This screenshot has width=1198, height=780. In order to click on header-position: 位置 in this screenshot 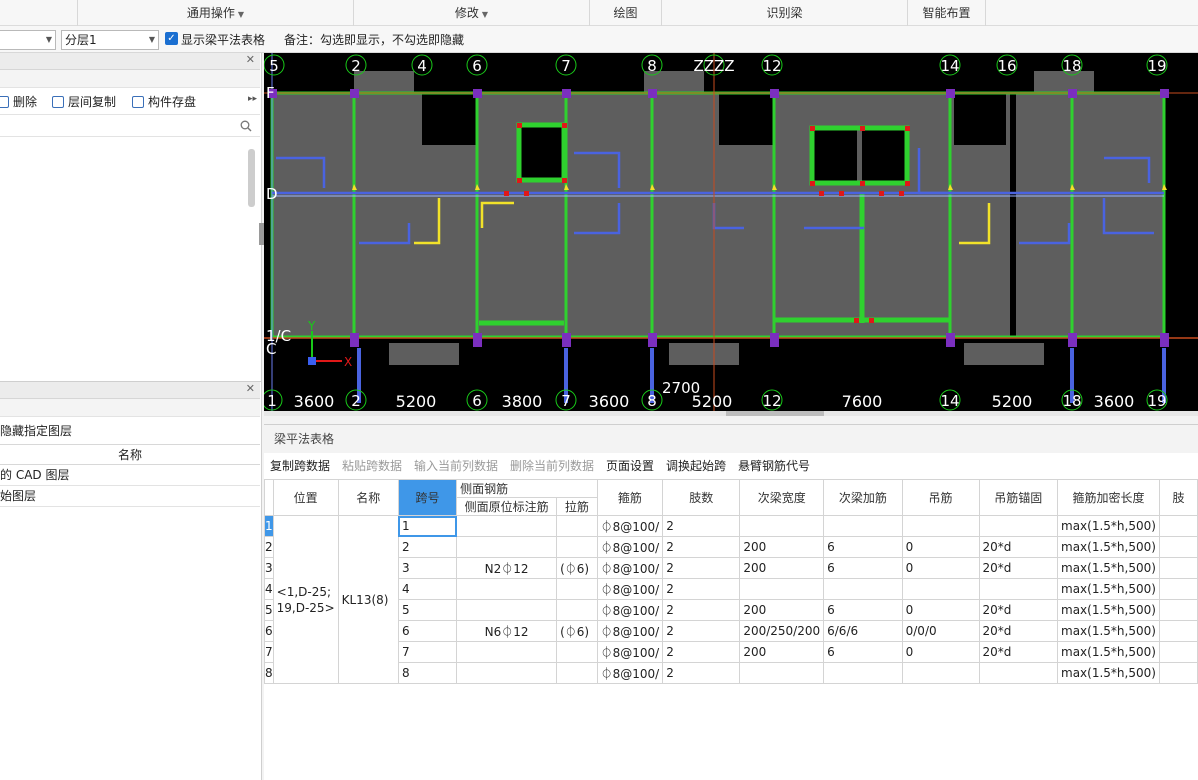, I will do `click(305, 497)`.